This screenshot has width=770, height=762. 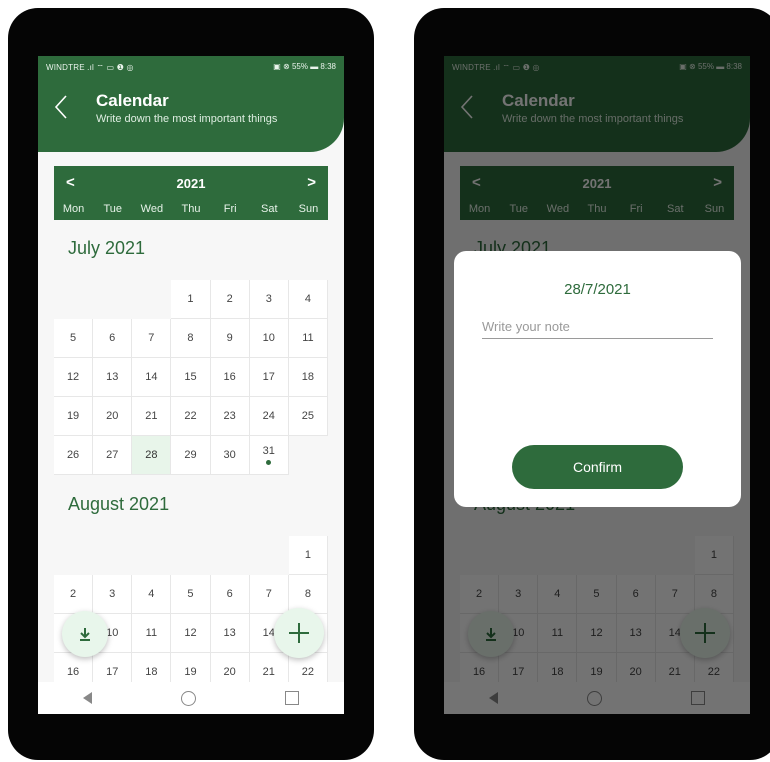 I want to click on system-nav-bar, so click(x=191, y=698).